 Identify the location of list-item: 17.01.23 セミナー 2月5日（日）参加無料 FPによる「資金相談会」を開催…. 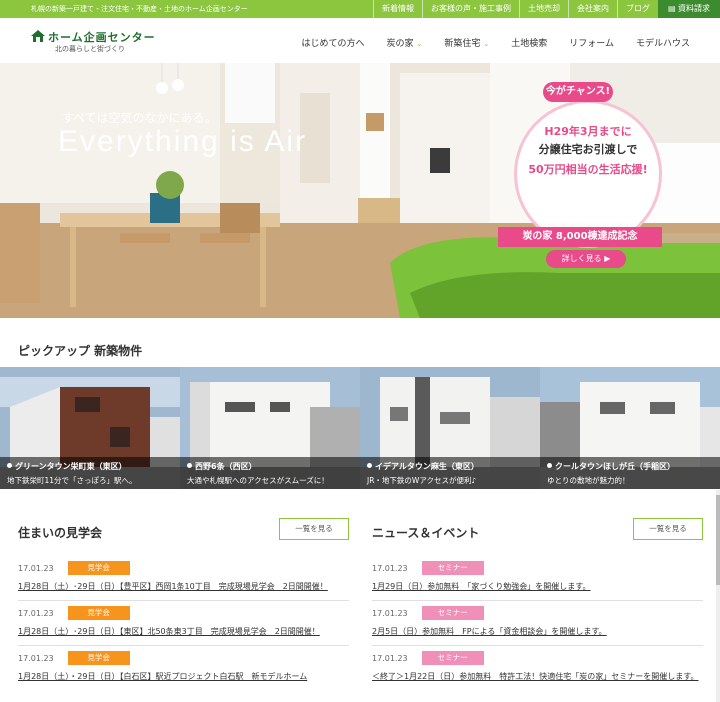
(537, 623).